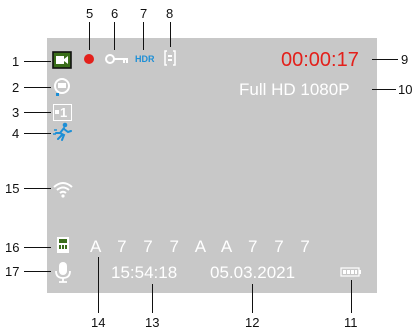  I want to click on rec-dot-icon, so click(89, 59).